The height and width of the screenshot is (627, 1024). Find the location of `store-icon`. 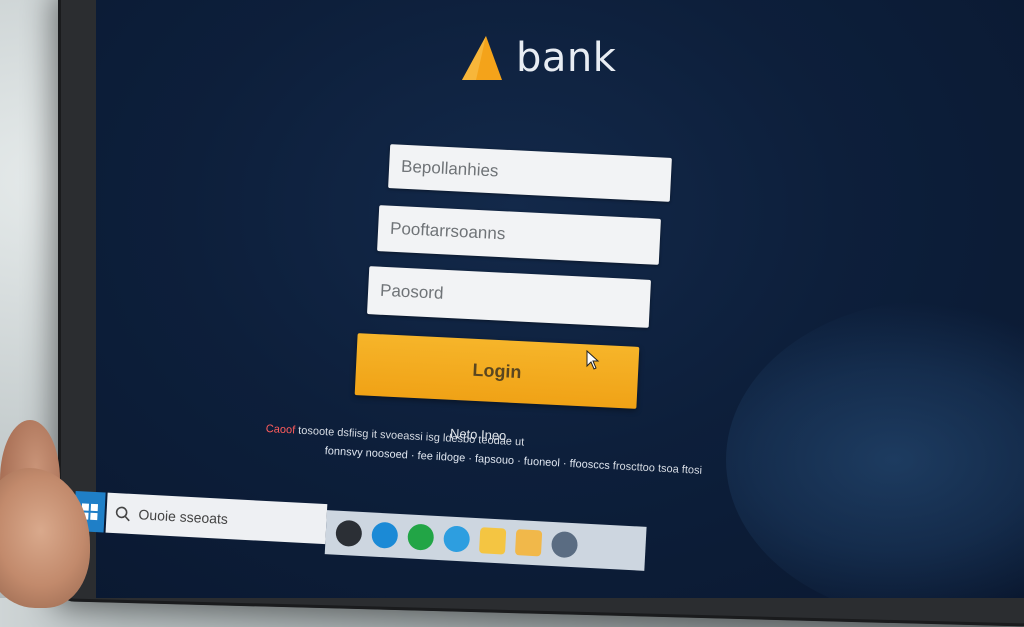

store-icon is located at coordinates (421, 537).